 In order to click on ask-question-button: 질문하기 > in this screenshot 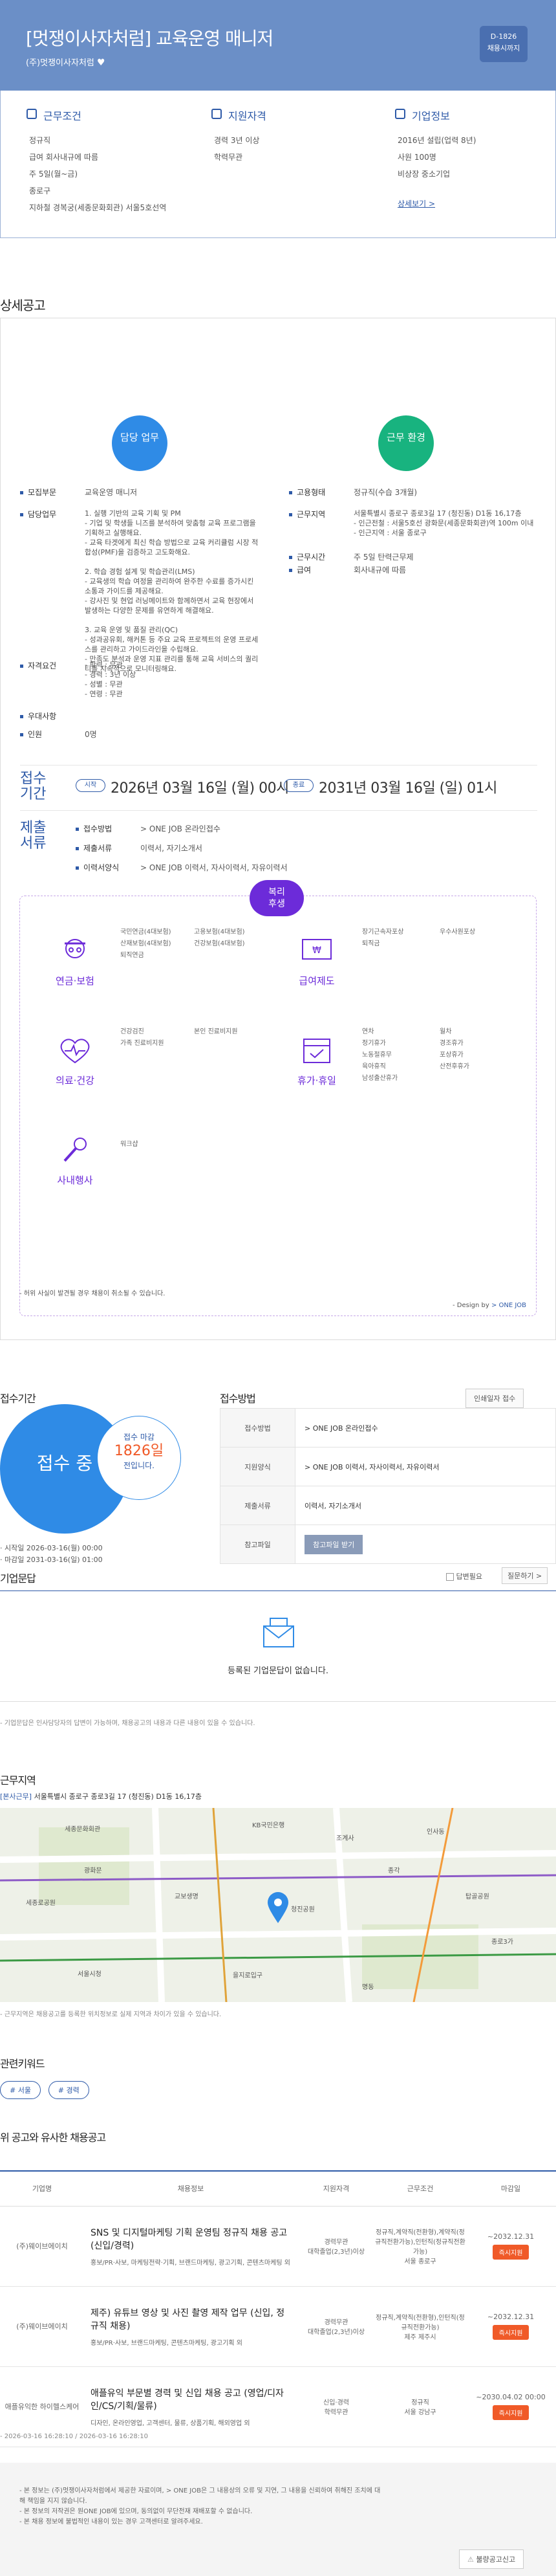, I will do `click(525, 1576)`.